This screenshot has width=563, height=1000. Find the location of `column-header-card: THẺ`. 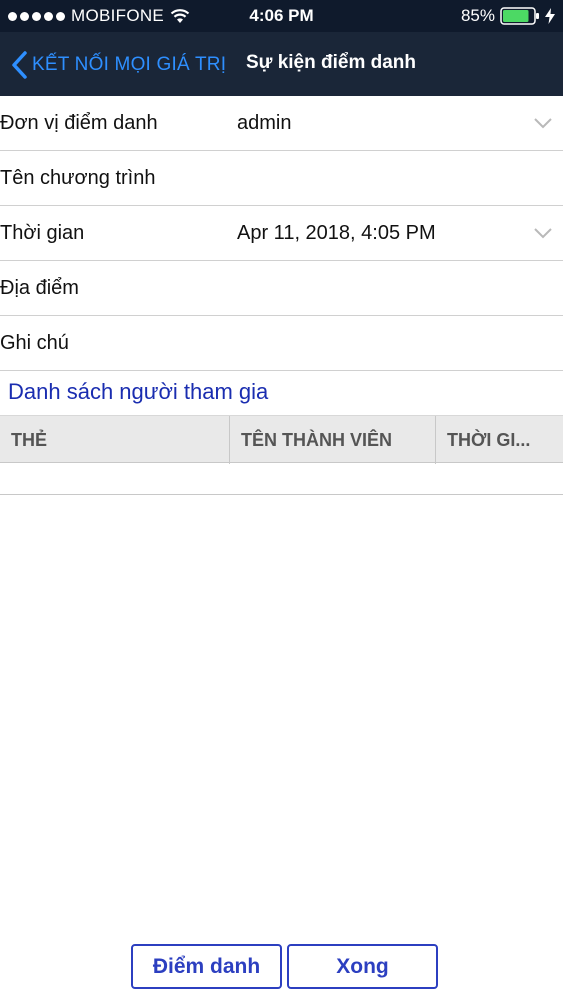

column-header-card: THẺ is located at coordinates (115, 440).